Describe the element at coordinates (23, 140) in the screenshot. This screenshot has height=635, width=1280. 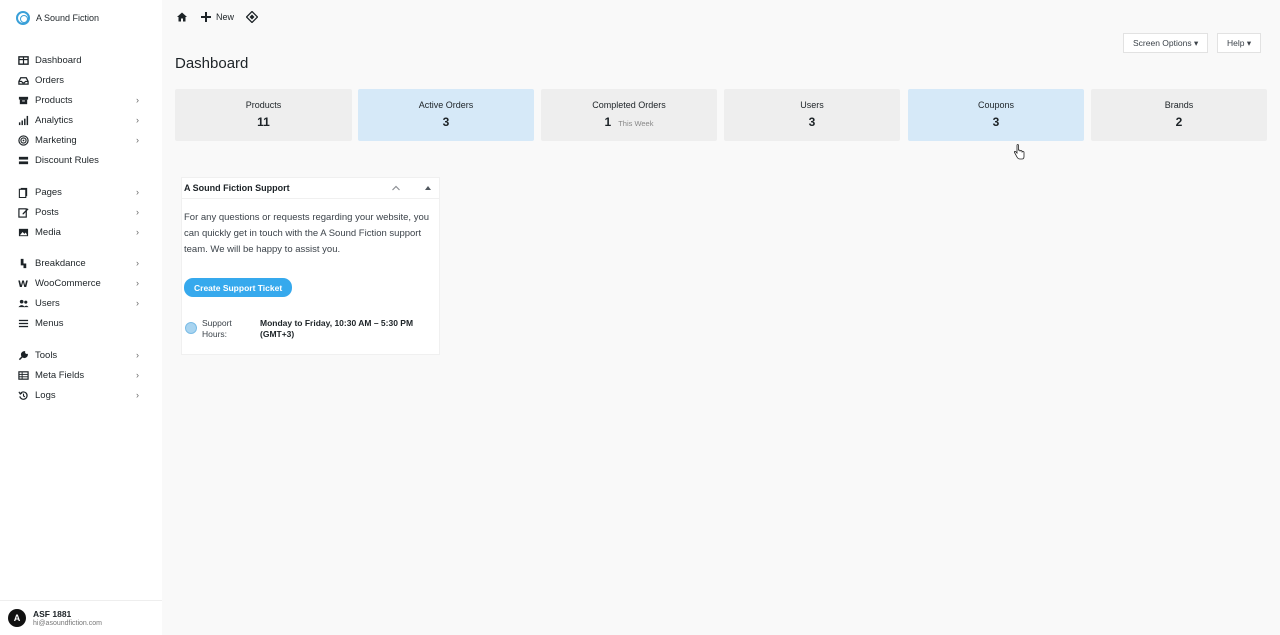
I see `target-icon` at that location.